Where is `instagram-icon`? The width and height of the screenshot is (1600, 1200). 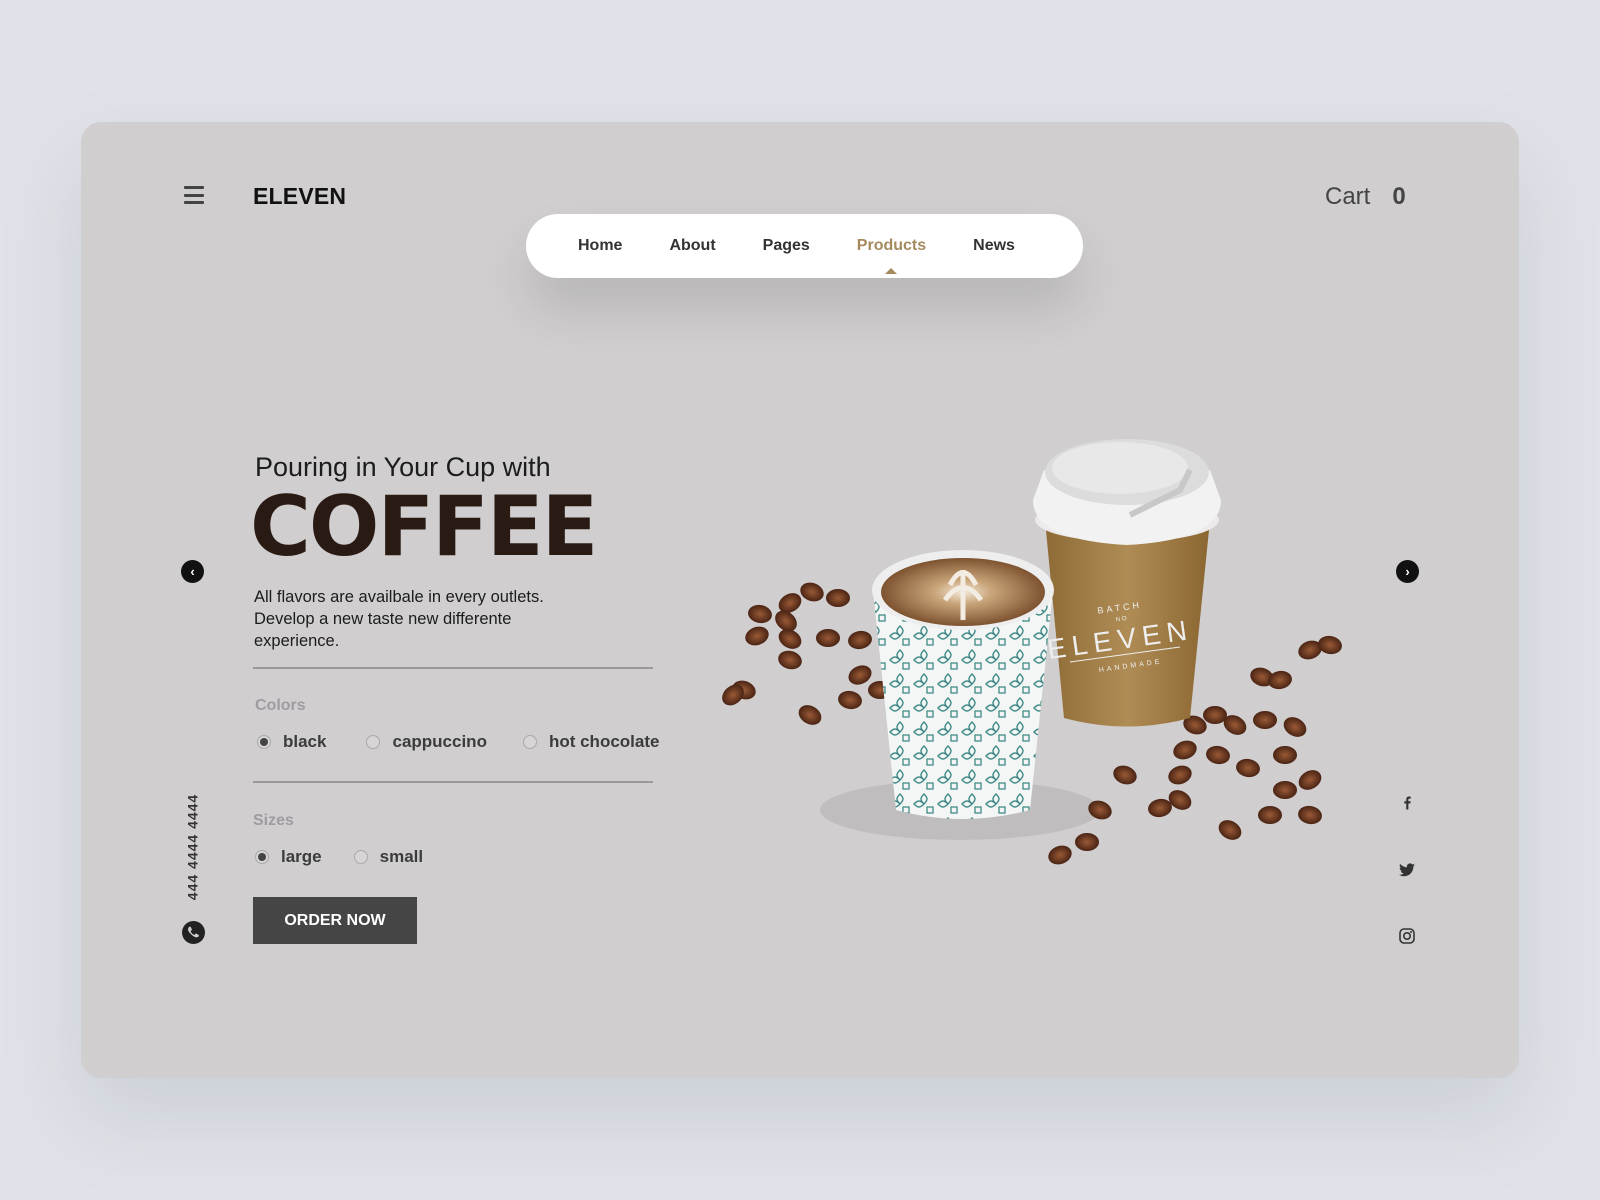 instagram-icon is located at coordinates (1407, 936).